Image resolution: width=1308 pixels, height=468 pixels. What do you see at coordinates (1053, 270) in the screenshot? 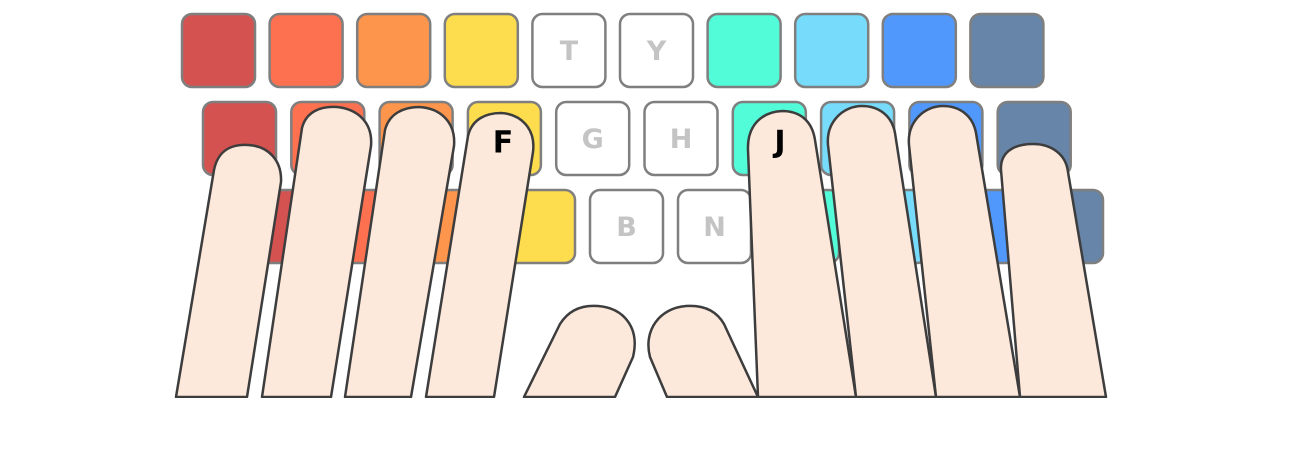
I see `right-pinky-finger` at bounding box center [1053, 270].